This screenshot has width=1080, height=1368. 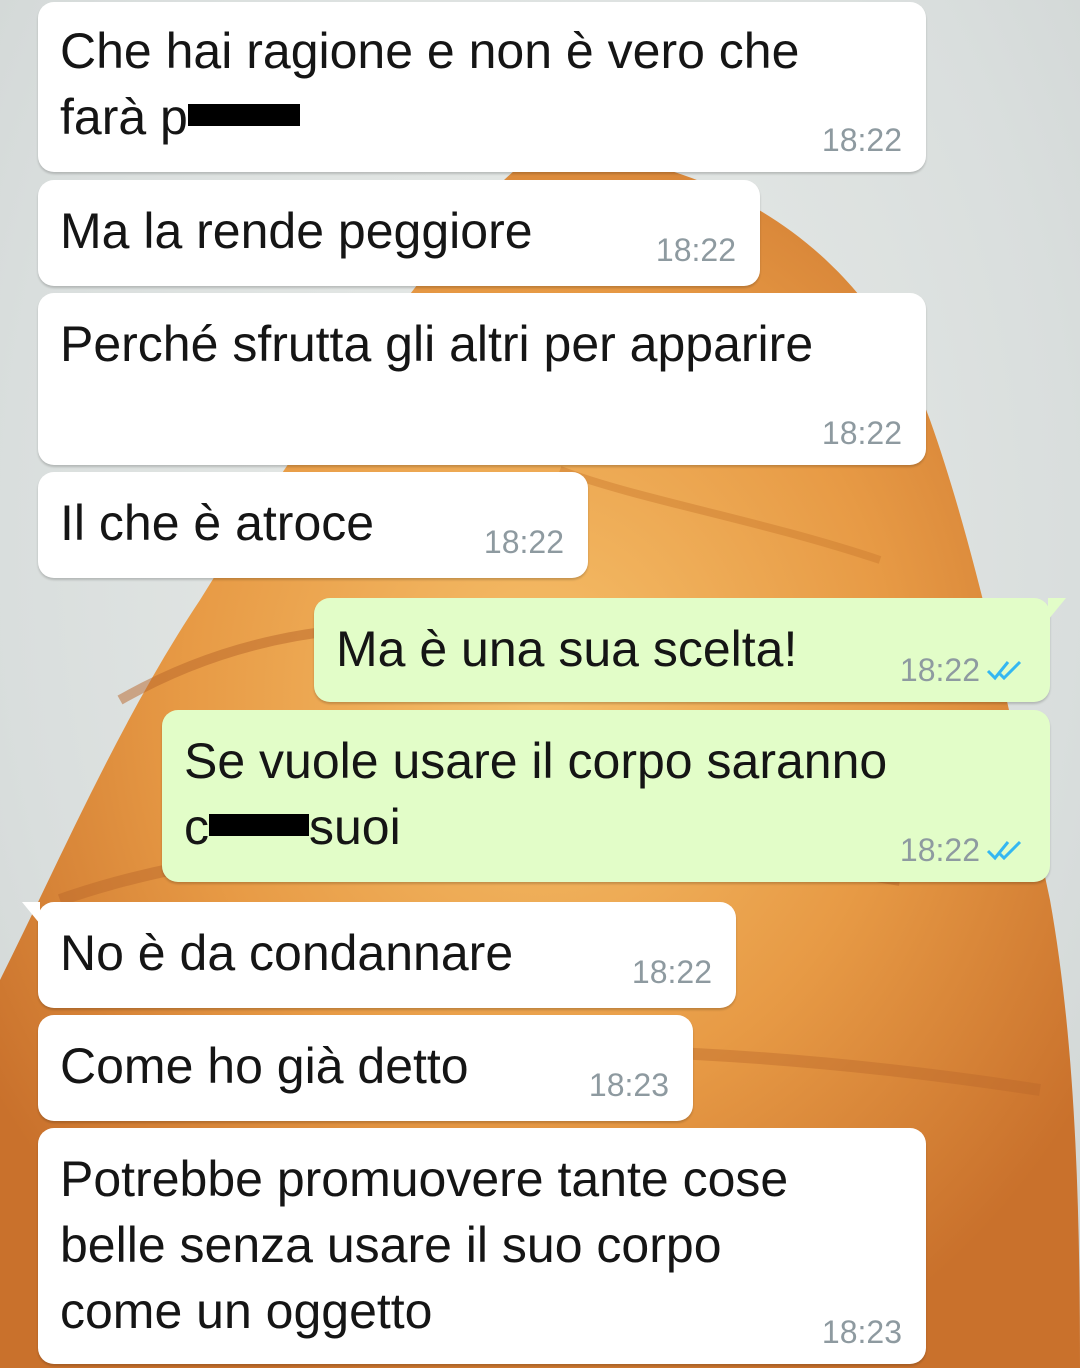 I want to click on message-bubble-incoming: Come ho già detto 18:23, so click(x=365, y=1068).